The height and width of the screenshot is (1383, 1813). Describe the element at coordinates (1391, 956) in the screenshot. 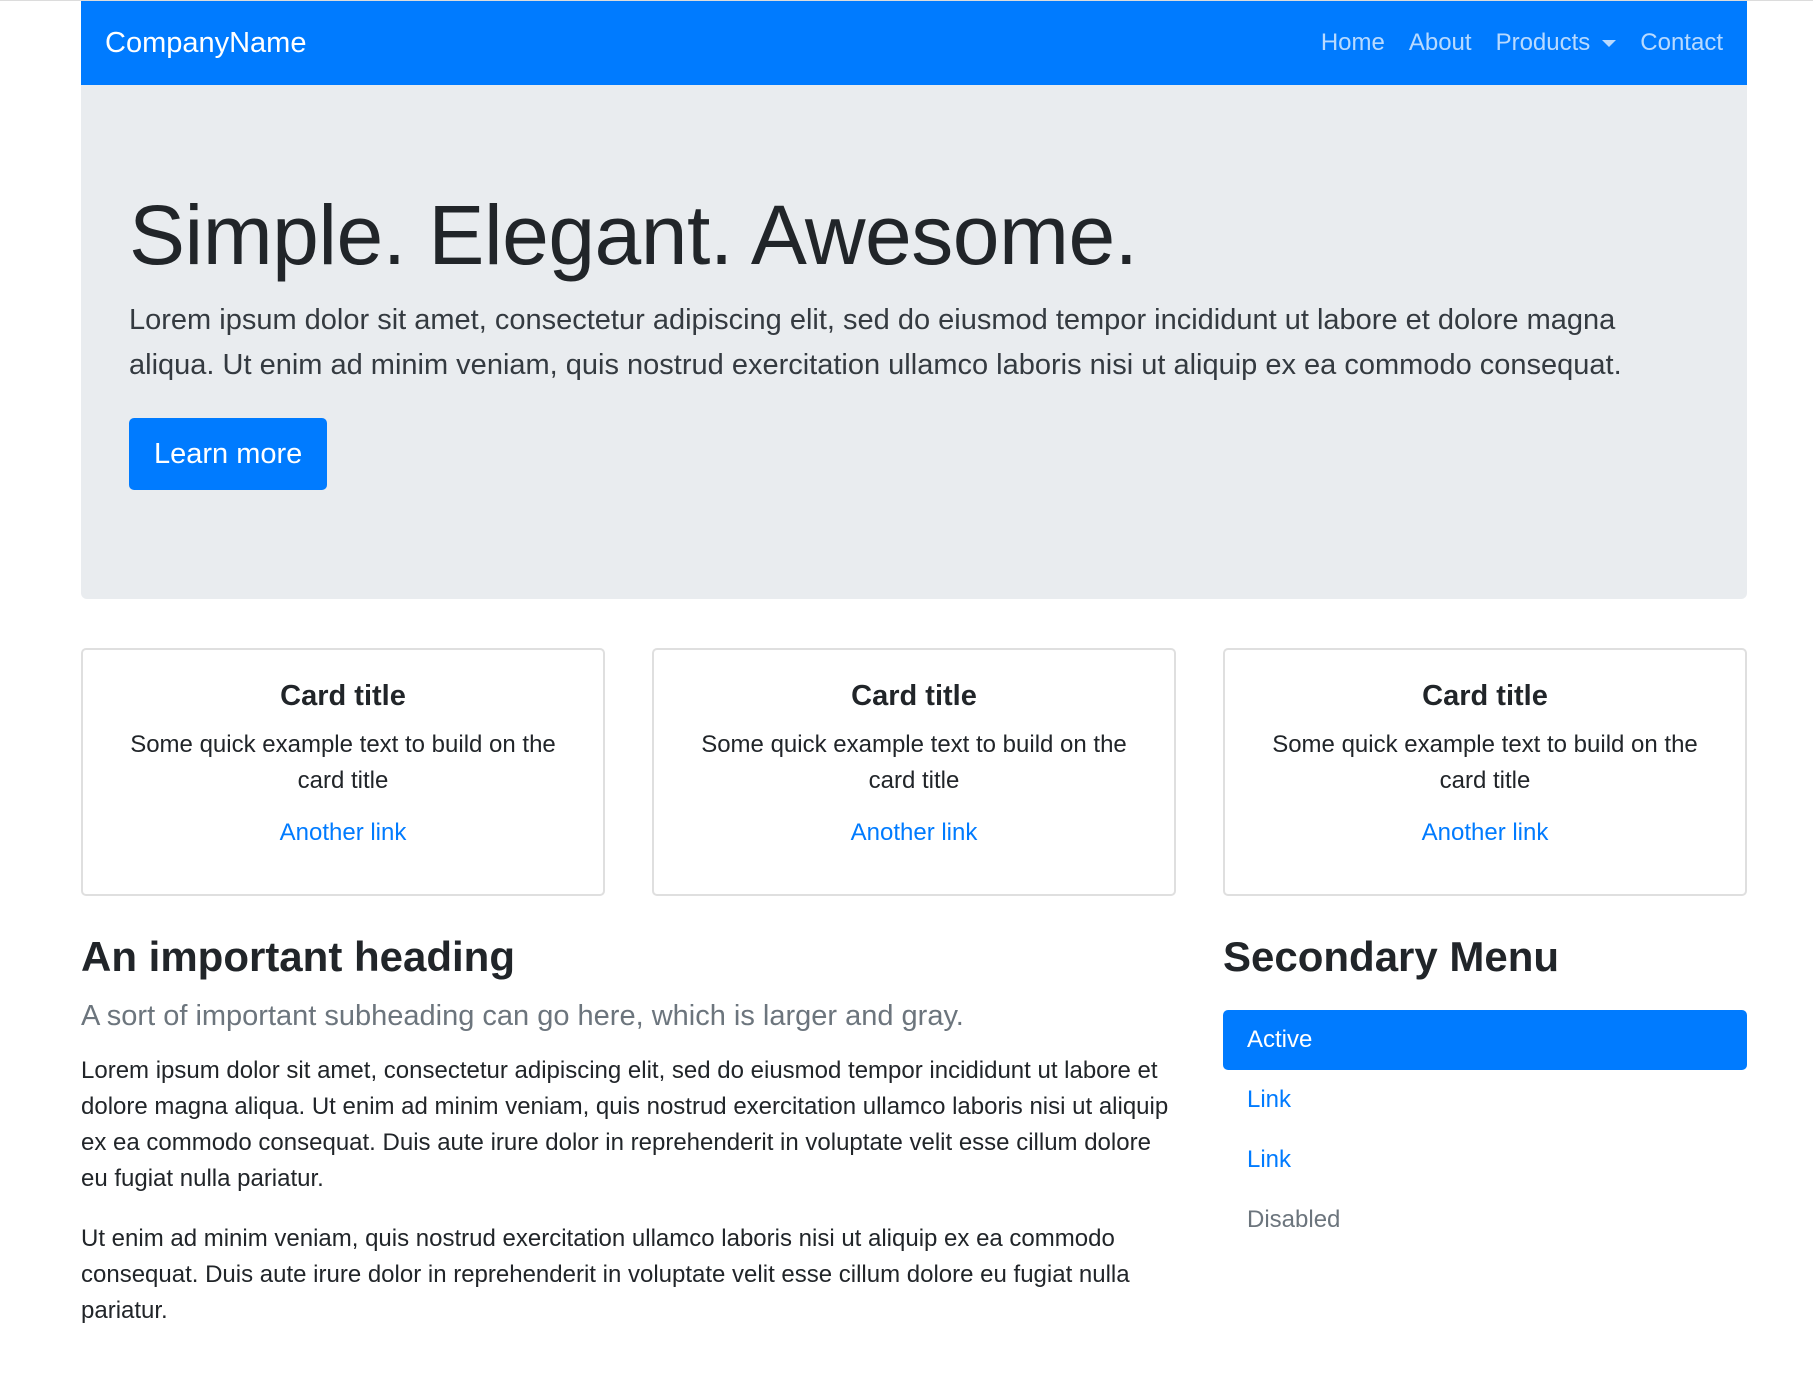

I see `secondary-menu-heading: Secondary Menu` at that location.